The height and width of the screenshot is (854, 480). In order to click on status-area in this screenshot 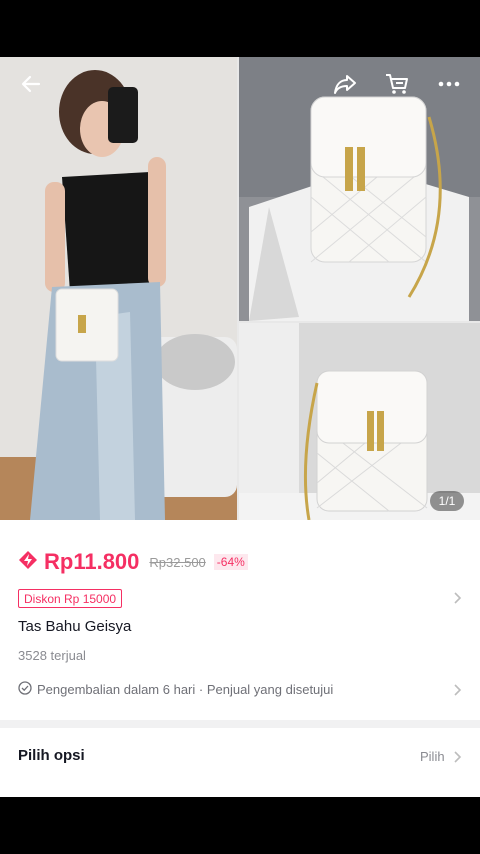, I will do `click(240, 28)`.